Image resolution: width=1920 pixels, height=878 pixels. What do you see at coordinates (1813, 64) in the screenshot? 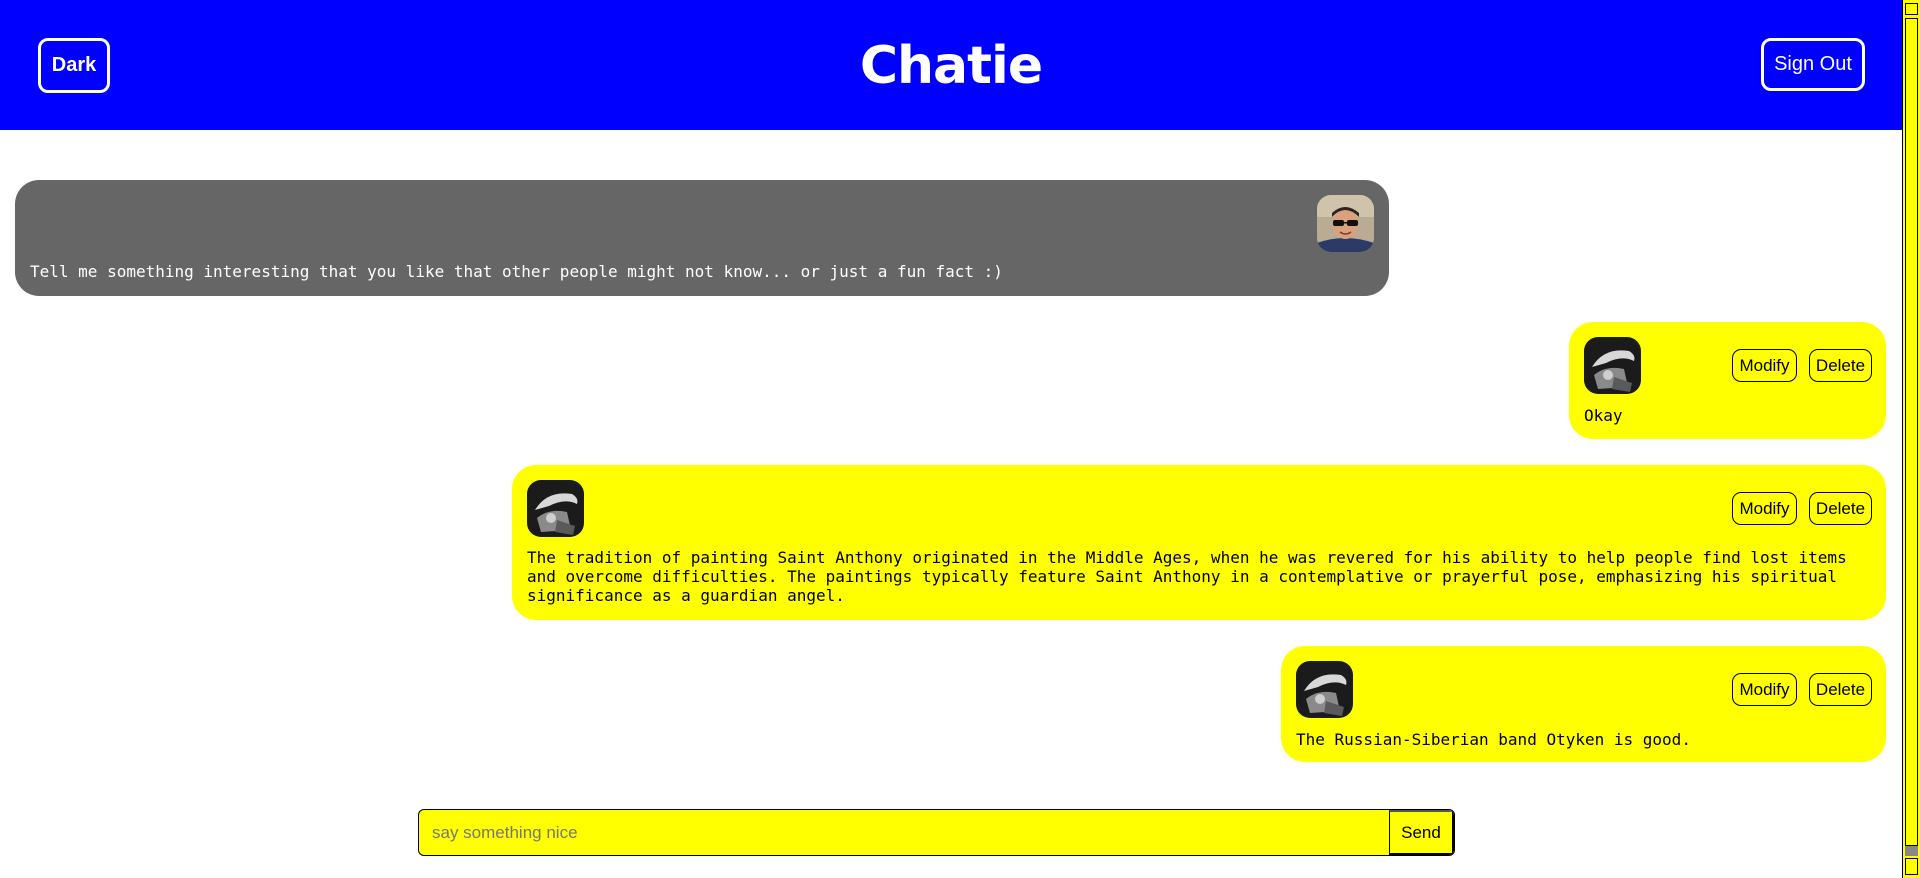
I see `sign-out-button: Sign Out` at bounding box center [1813, 64].